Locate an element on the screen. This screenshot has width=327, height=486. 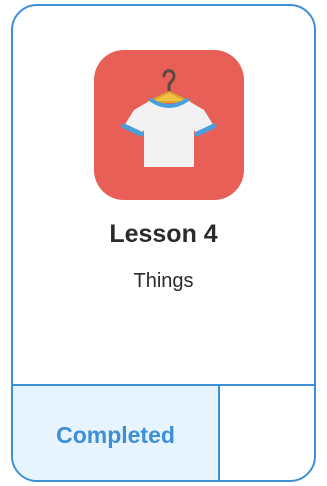
lesson-icon-tile is located at coordinates (169, 125).